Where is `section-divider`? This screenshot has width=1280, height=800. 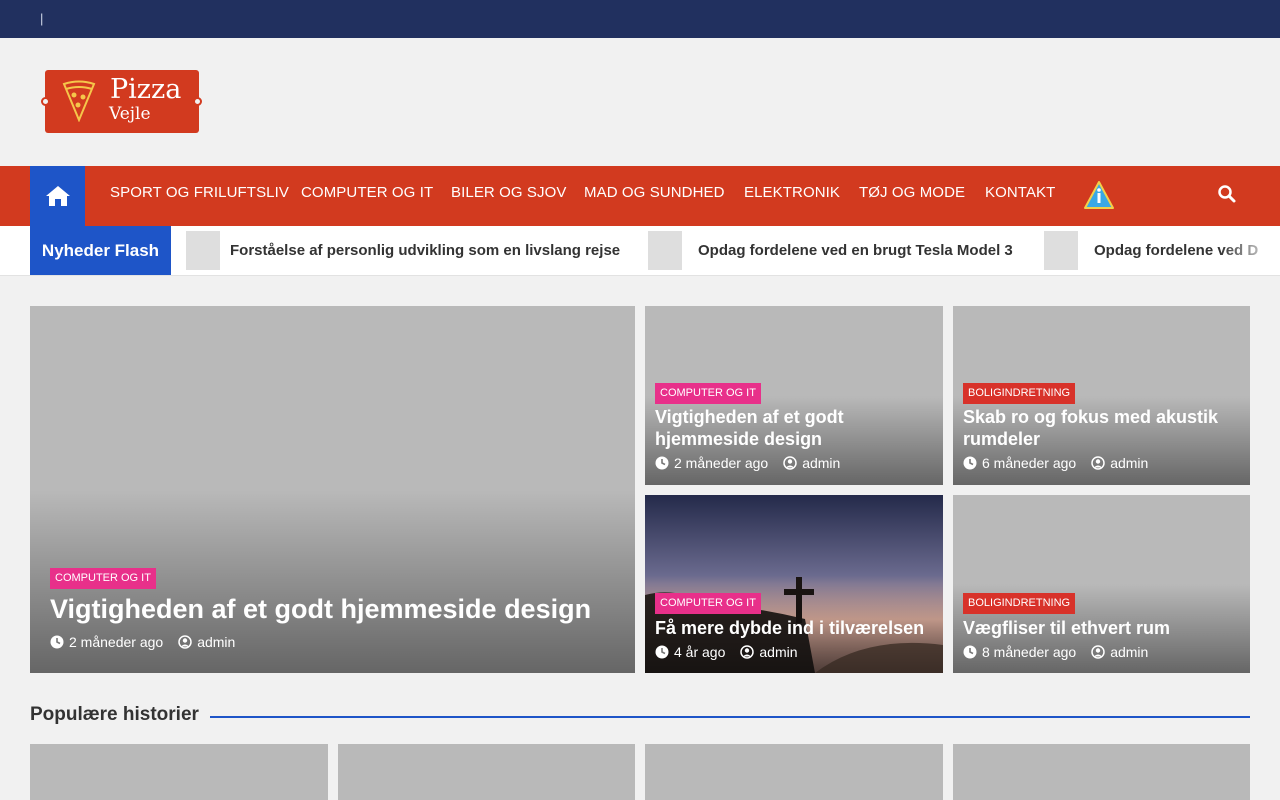 section-divider is located at coordinates (730, 717).